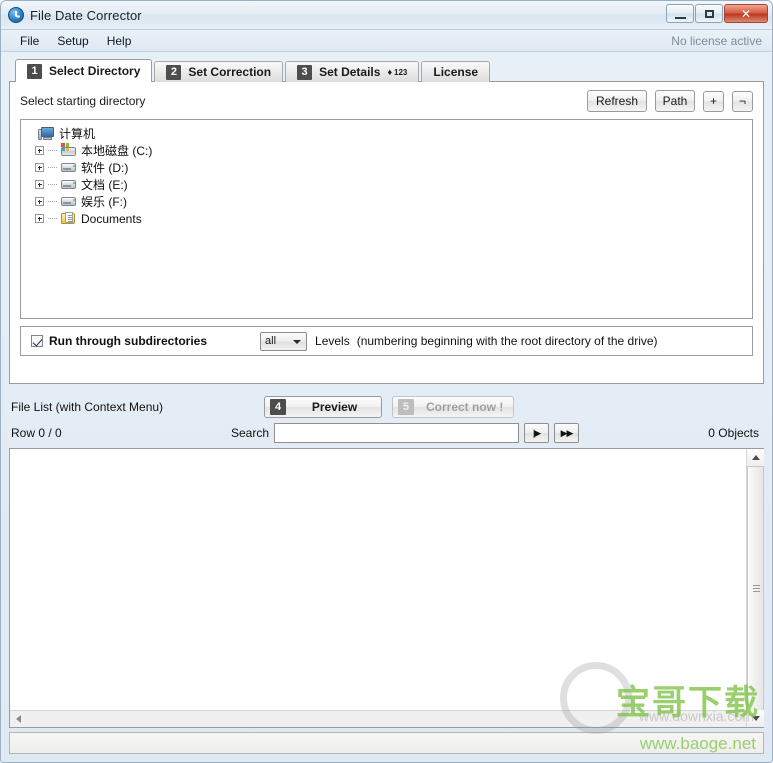 Image resolution: width=773 pixels, height=763 pixels. I want to click on row-counter: Row 0 / 0, so click(36, 433).